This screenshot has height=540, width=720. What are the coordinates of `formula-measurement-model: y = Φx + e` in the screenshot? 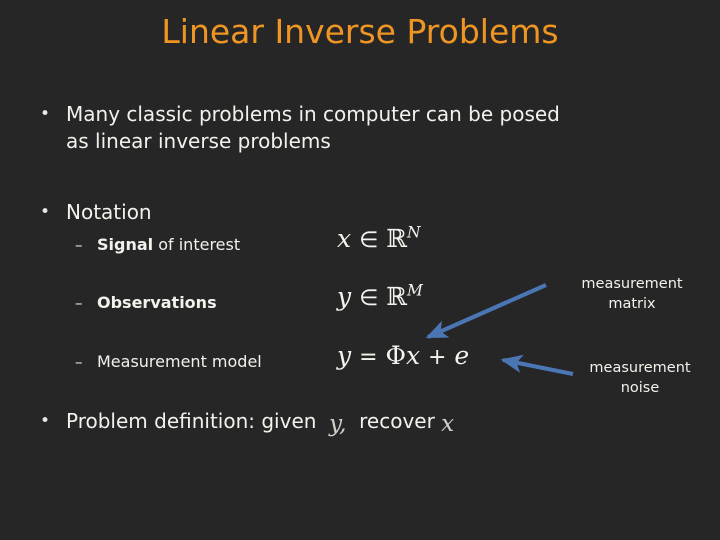 It's located at (403, 356).